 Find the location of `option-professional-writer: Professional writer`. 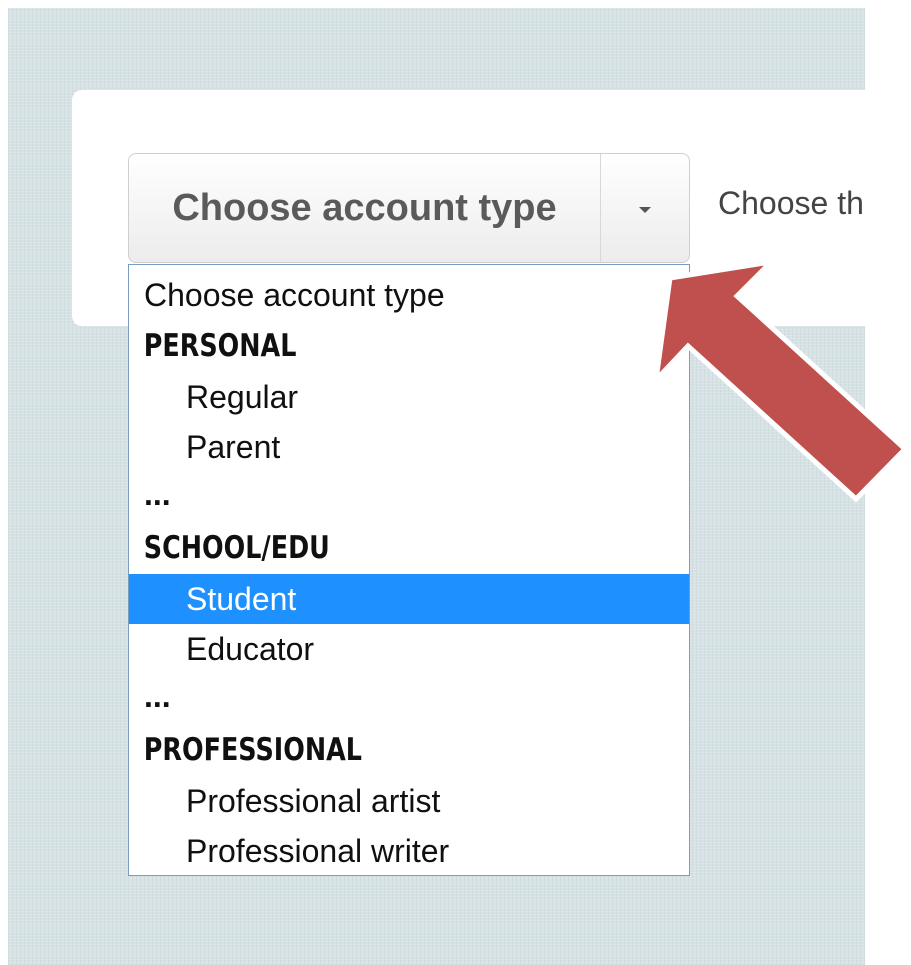

option-professional-writer: Professional writer is located at coordinates (409, 850).